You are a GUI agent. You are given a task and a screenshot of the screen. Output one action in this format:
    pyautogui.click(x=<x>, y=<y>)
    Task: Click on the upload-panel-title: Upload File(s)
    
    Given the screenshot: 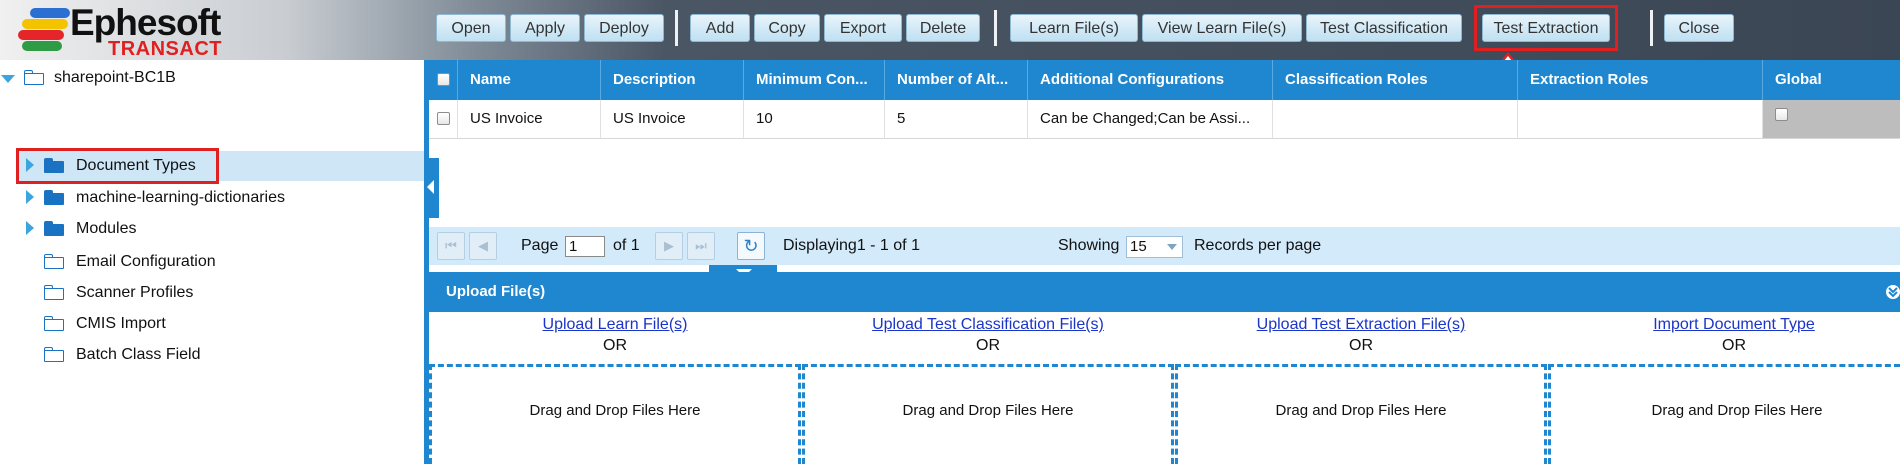 What is the action you would take?
    pyautogui.click(x=496, y=291)
    